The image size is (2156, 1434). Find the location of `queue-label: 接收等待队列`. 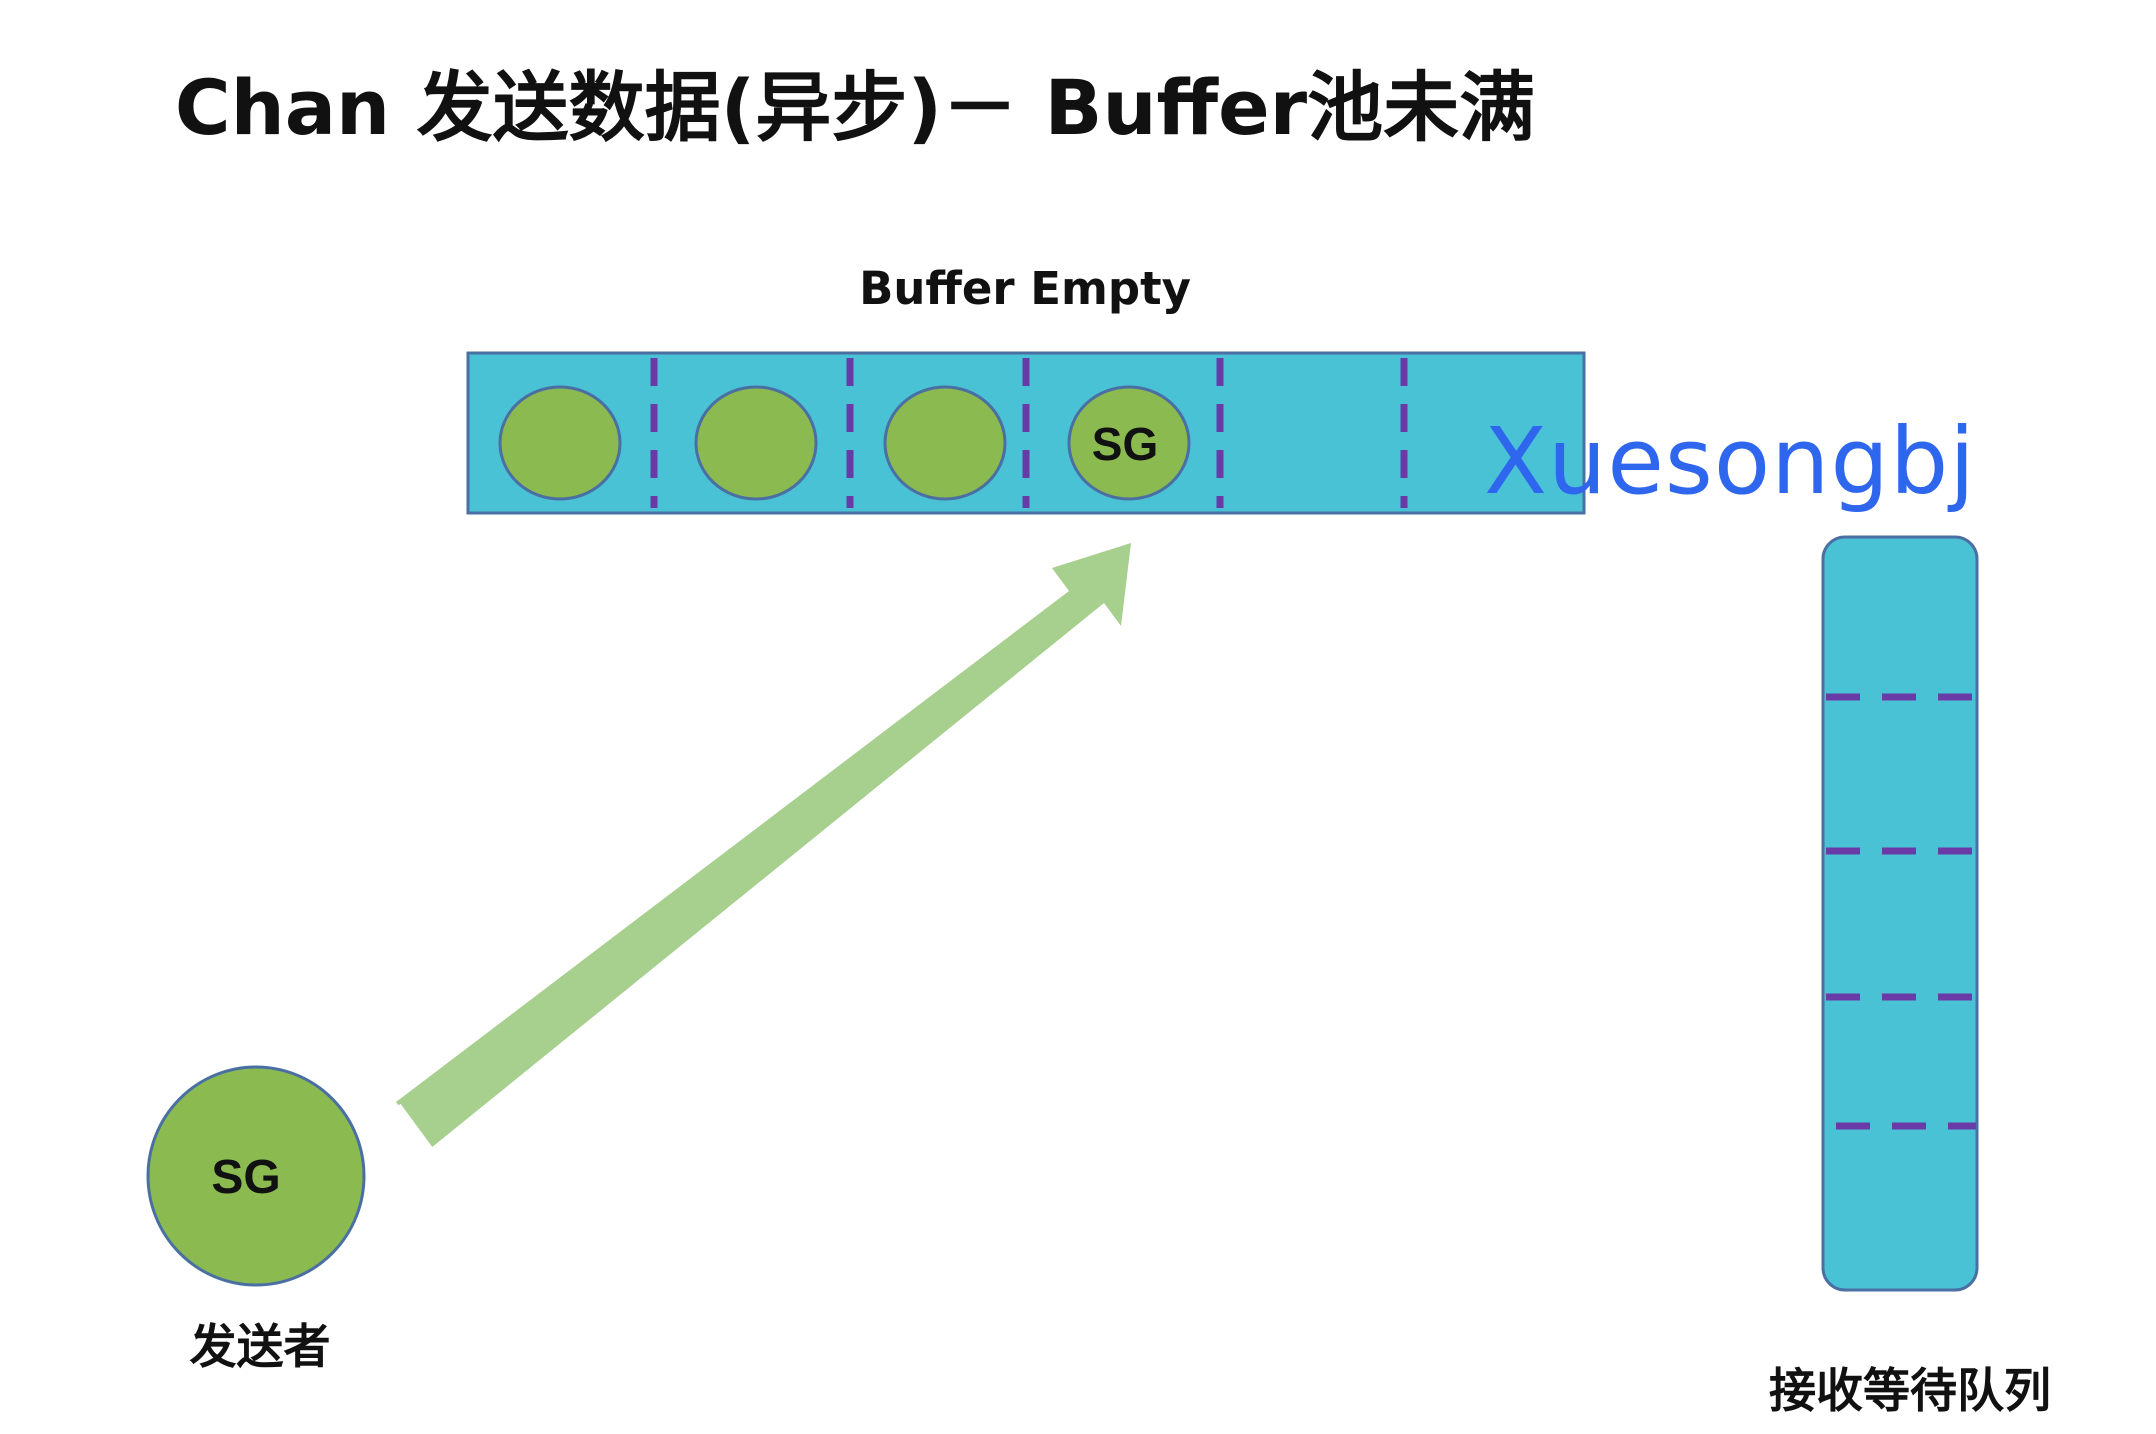

queue-label: 接收等待队列 is located at coordinates (1910, 1391).